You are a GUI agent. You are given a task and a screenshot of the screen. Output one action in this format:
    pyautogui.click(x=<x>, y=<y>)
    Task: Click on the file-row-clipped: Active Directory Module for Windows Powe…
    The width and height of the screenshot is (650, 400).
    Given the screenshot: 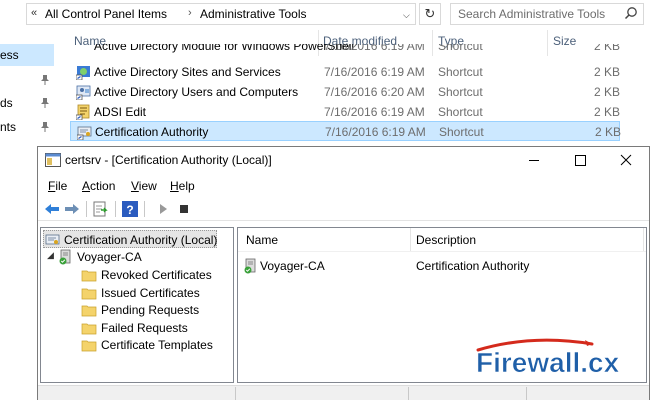 What is the action you would take?
    pyautogui.click(x=345, y=49)
    